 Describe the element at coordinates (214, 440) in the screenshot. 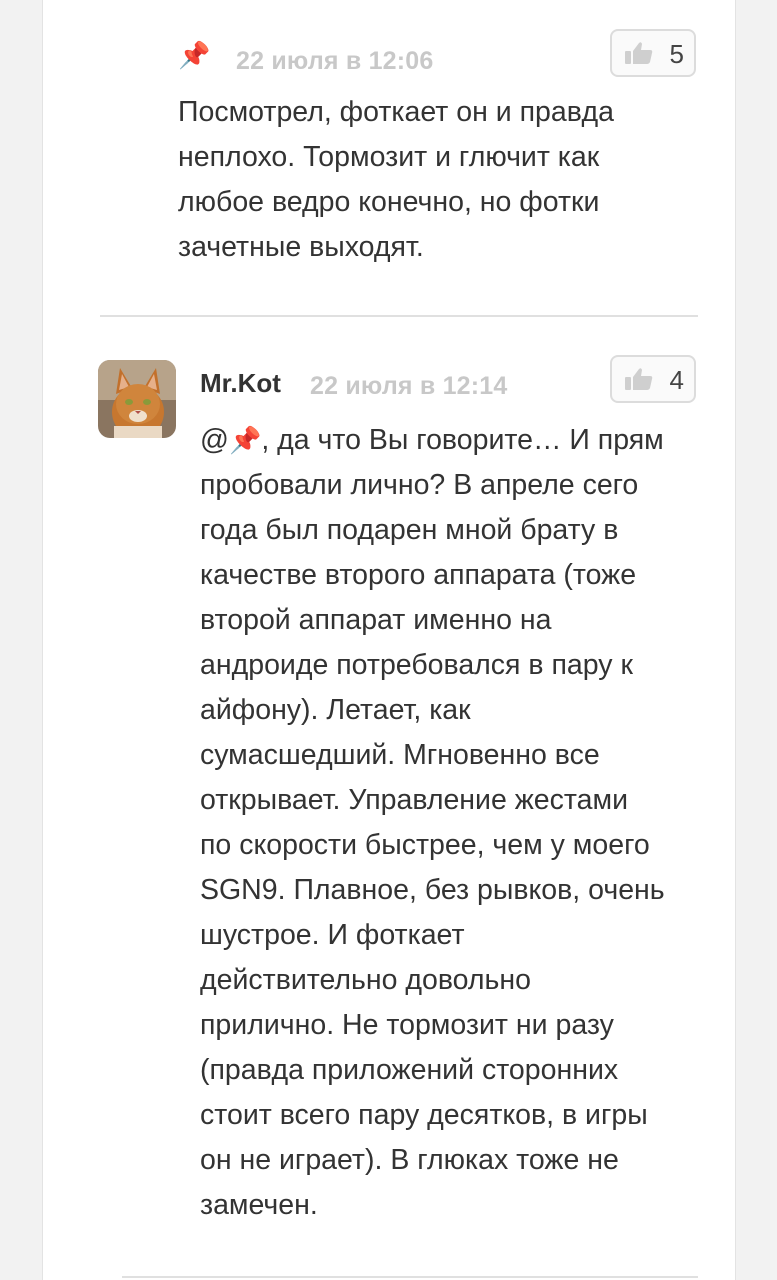

I see `mention-prefix: @` at that location.